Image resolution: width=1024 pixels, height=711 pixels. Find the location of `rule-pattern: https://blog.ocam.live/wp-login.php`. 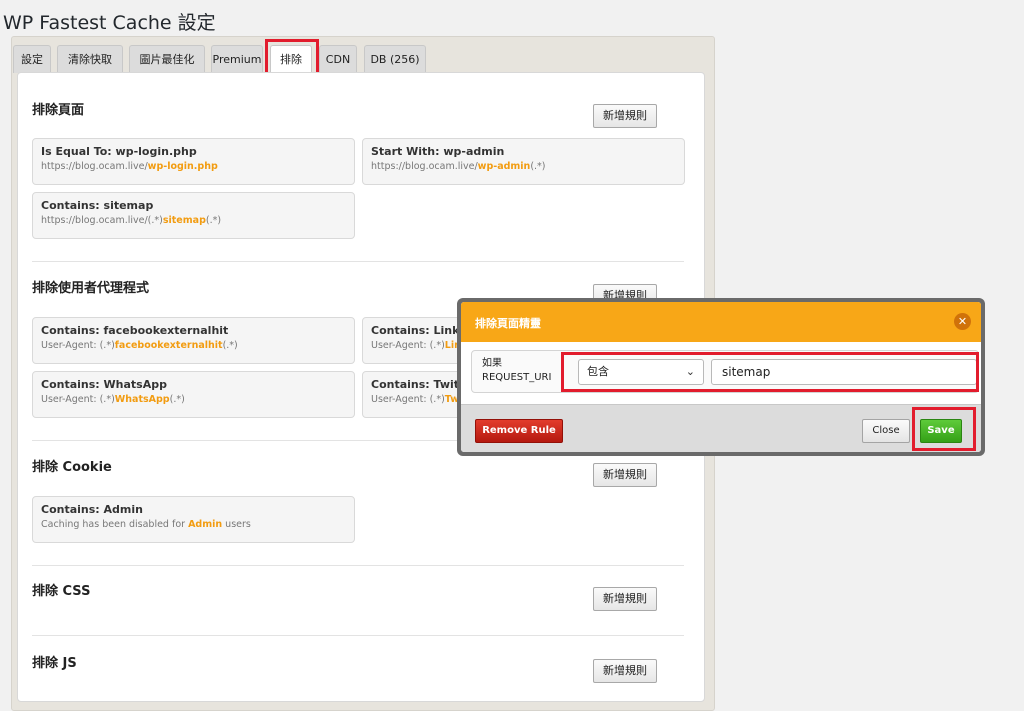

rule-pattern: https://blog.ocam.live/wp-login.php is located at coordinates (129, 166).